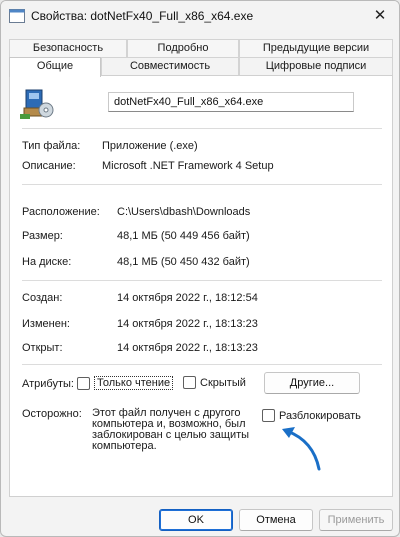 The height and width of the screenshot is (537, 400). I want to click on annotation-arrow-icon, so click(301, 449).